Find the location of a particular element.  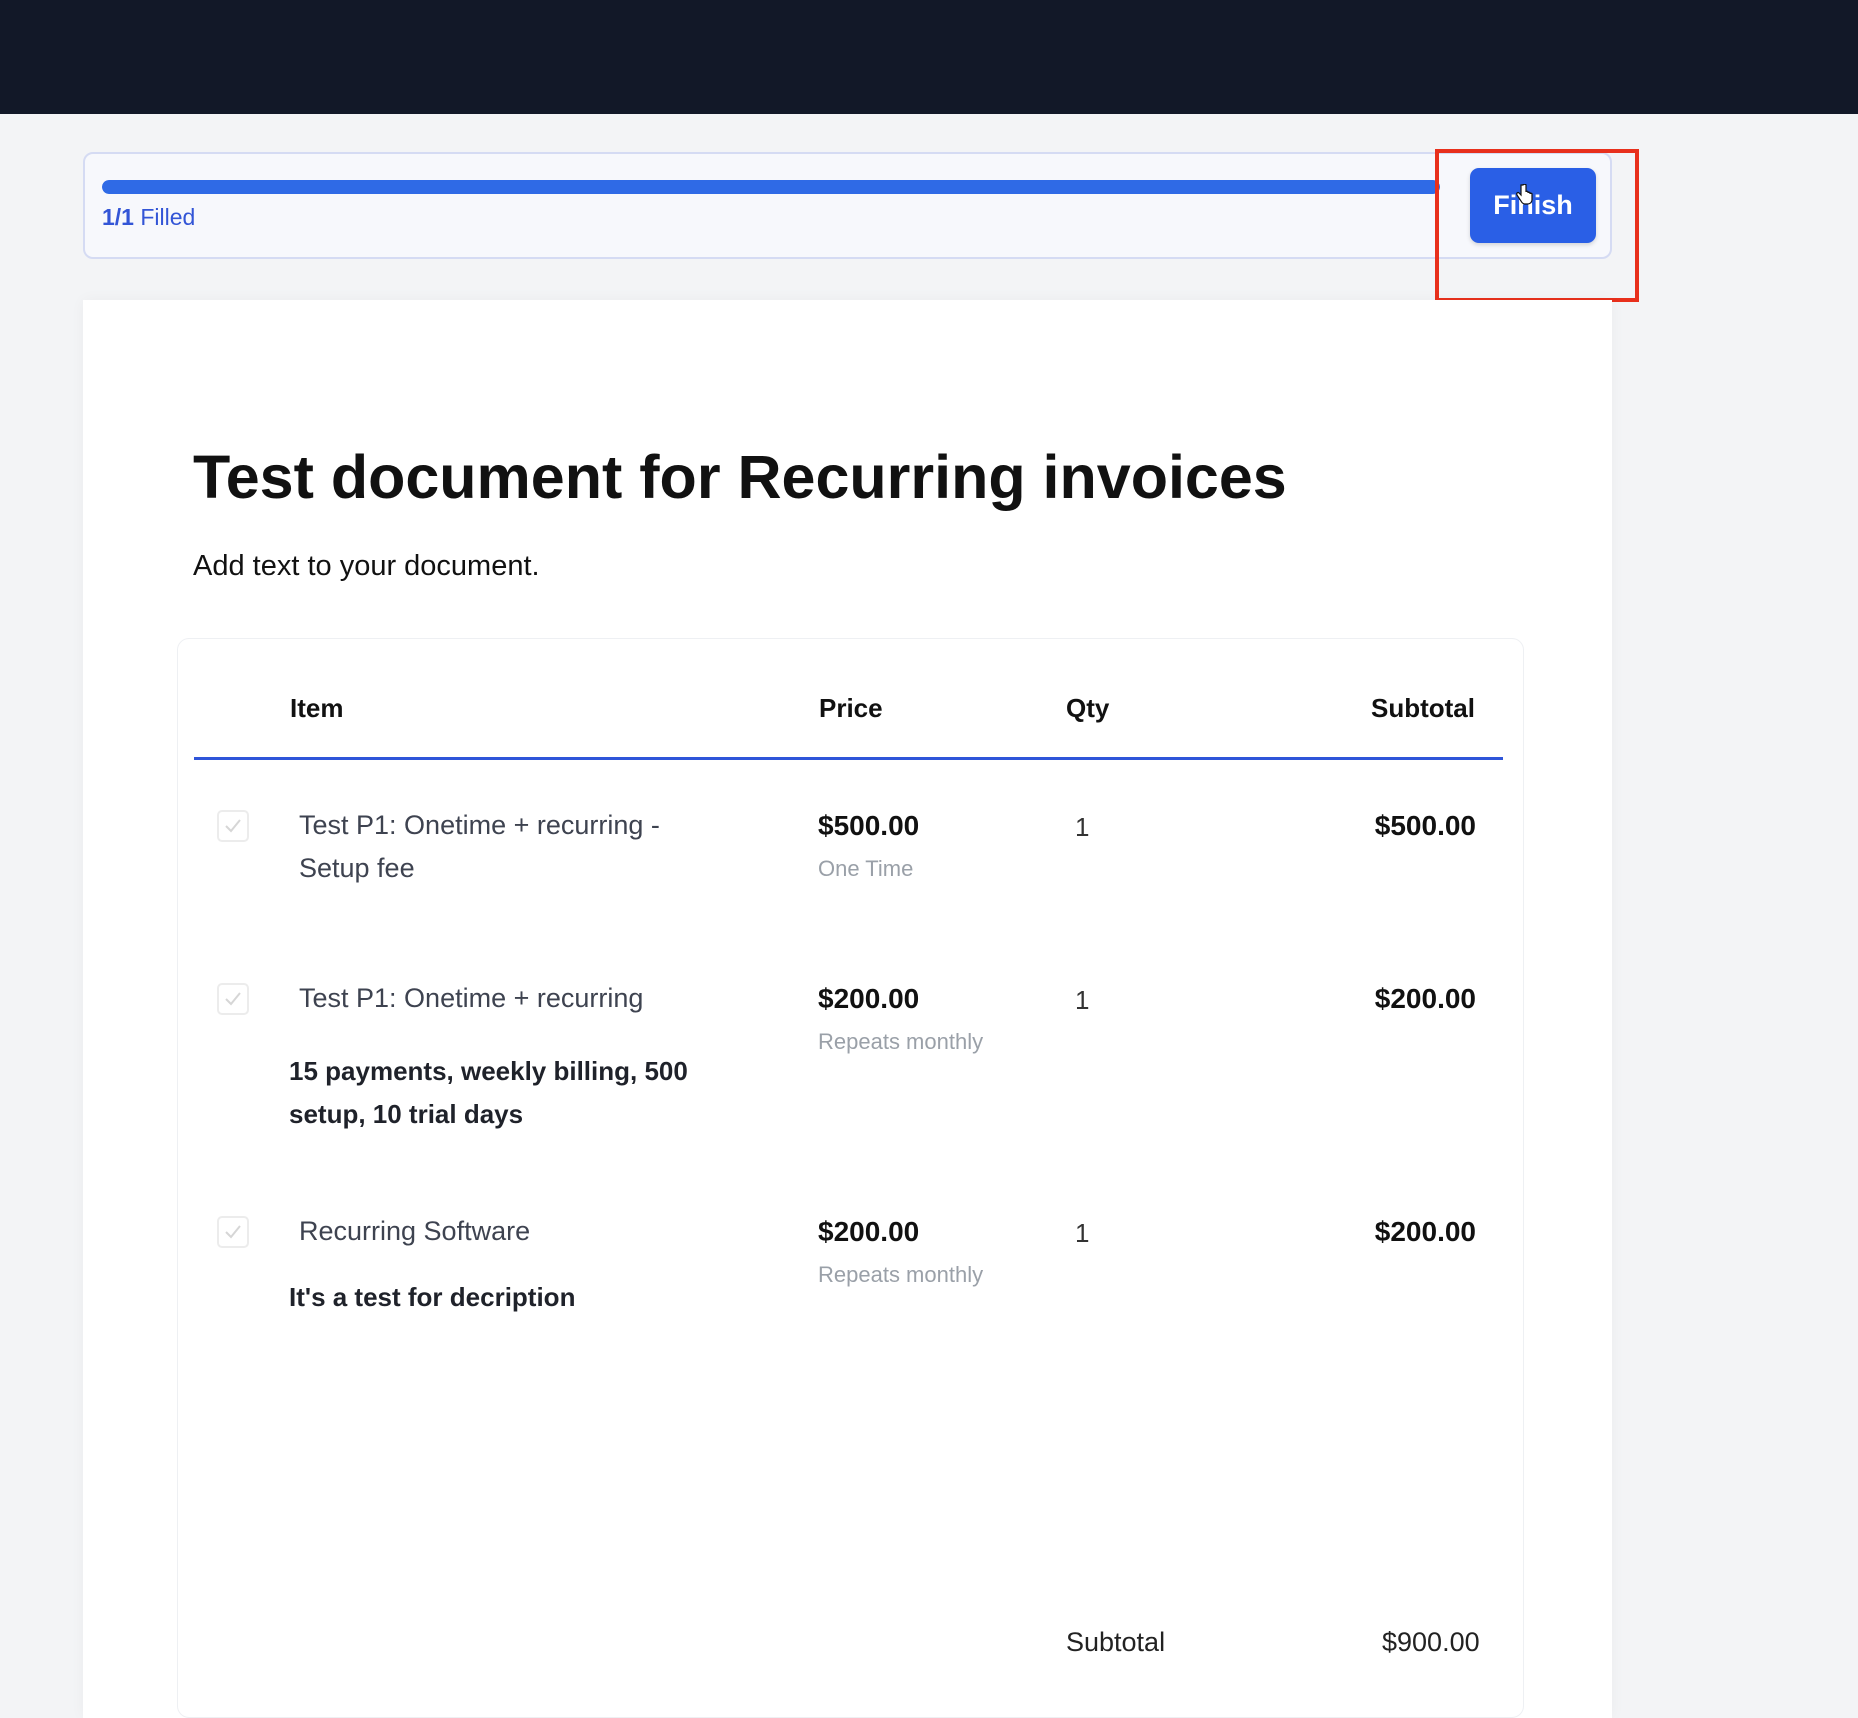

item-price: $500.00 is located at coordinates (869, 825).